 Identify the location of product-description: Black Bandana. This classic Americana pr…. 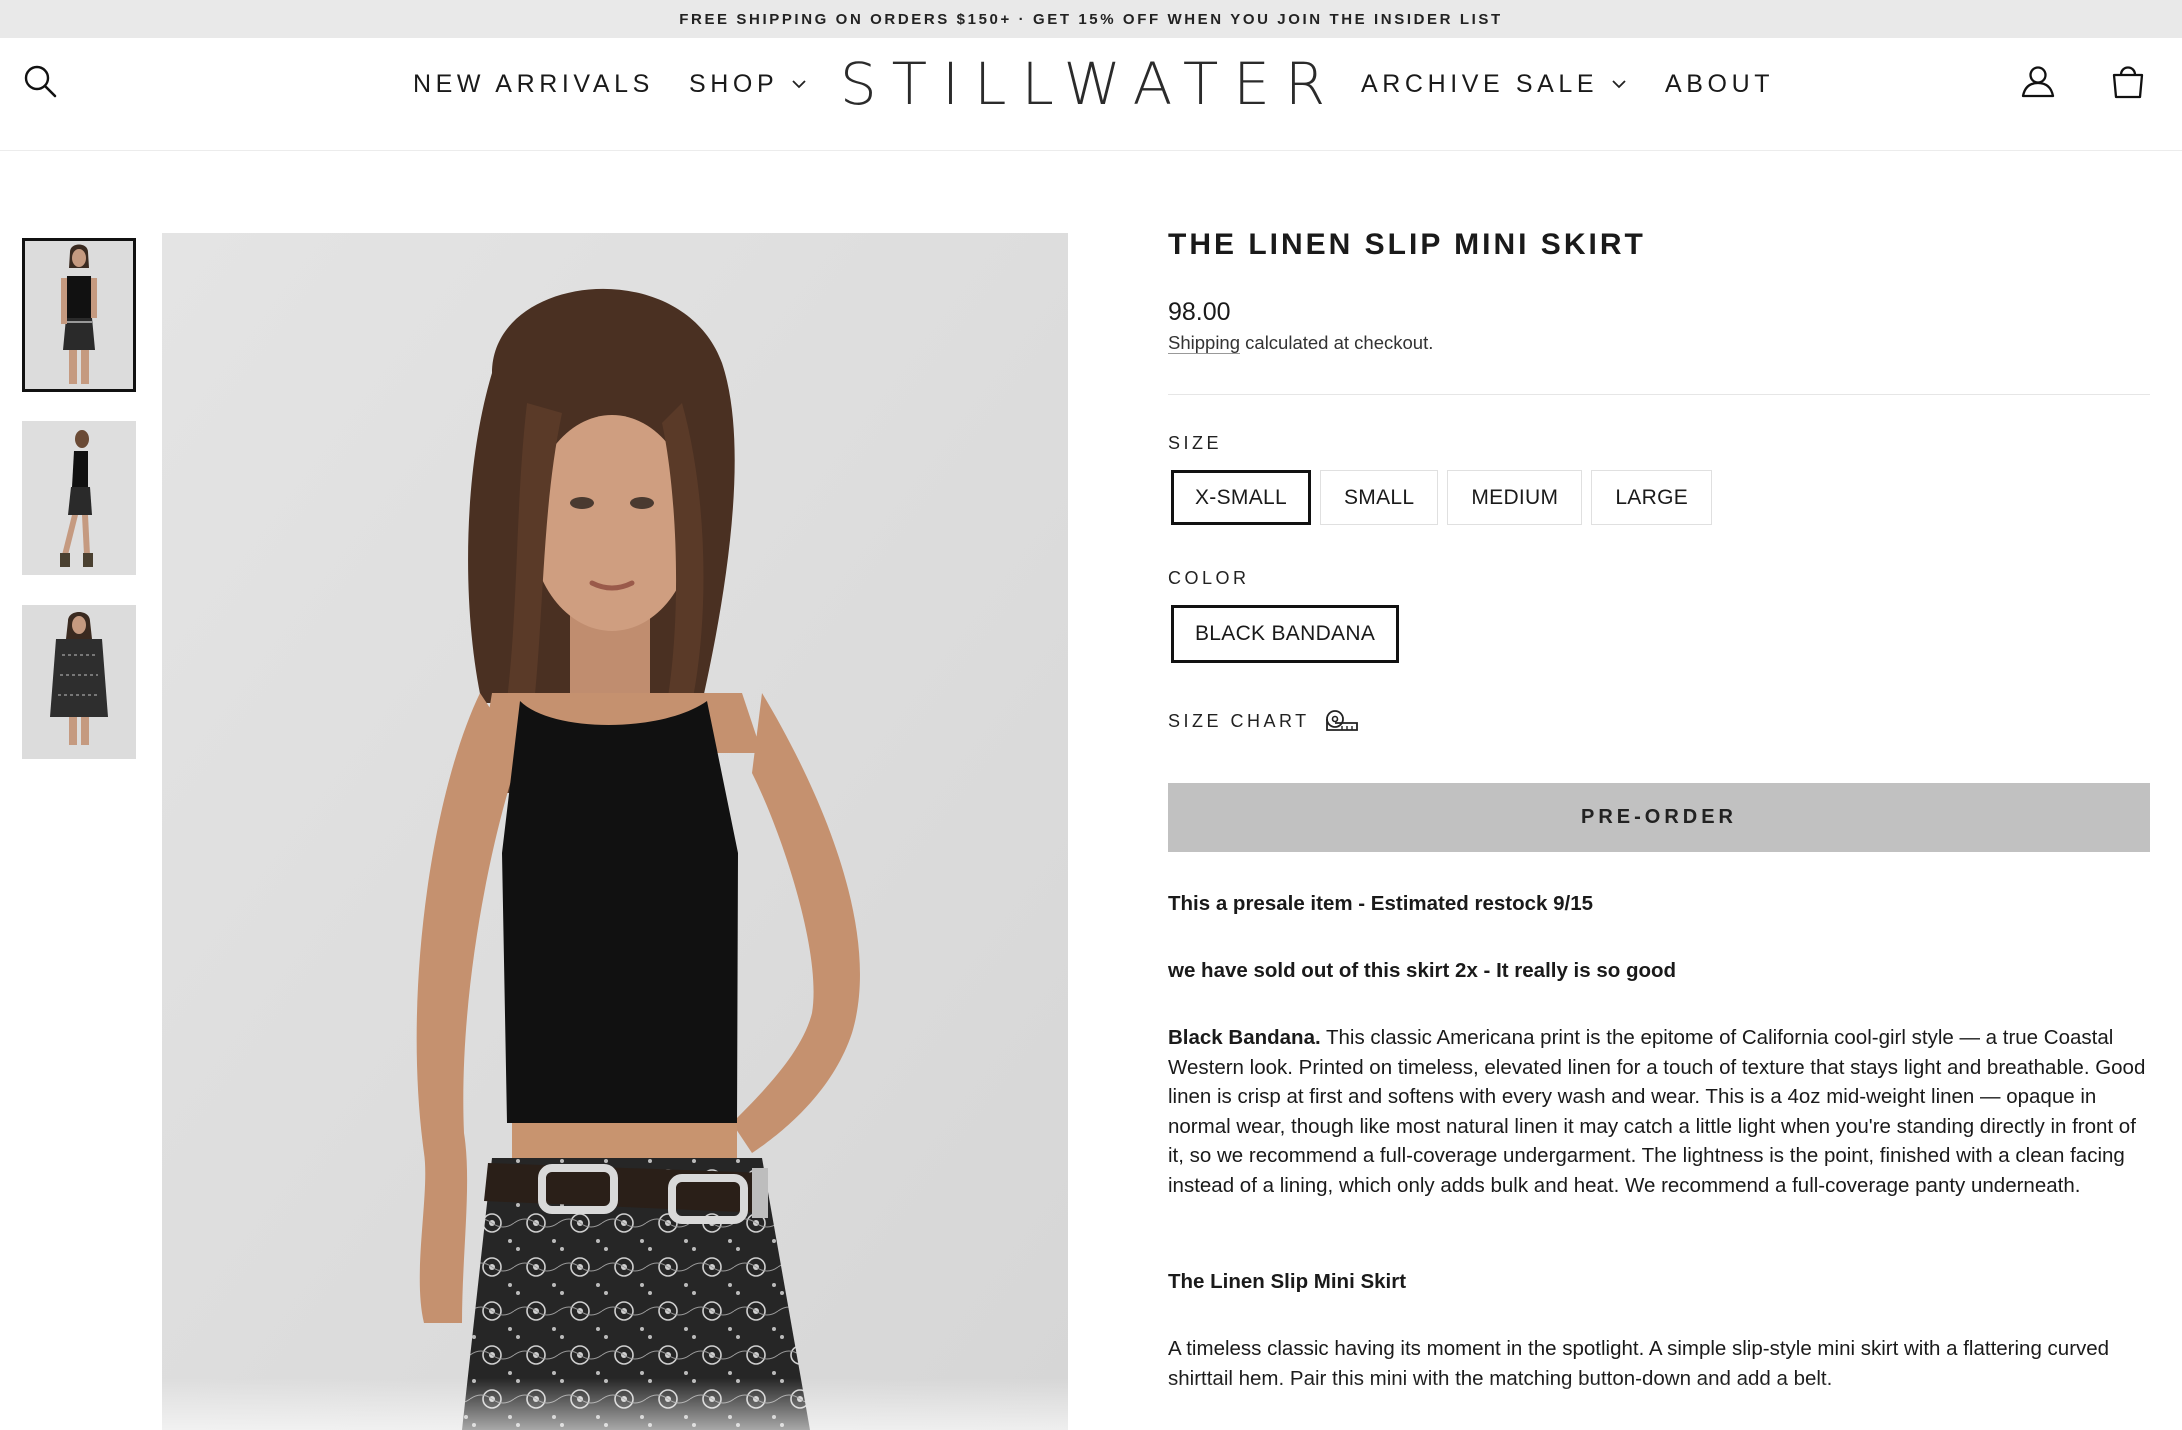
(1659, 1111).